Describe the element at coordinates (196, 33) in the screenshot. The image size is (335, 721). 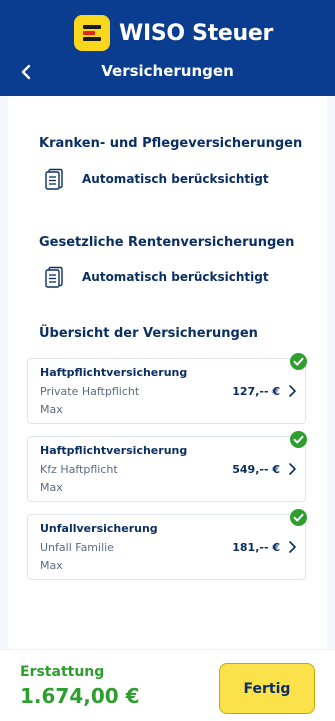
I see `logo-text: WISO Steuer` at that location.